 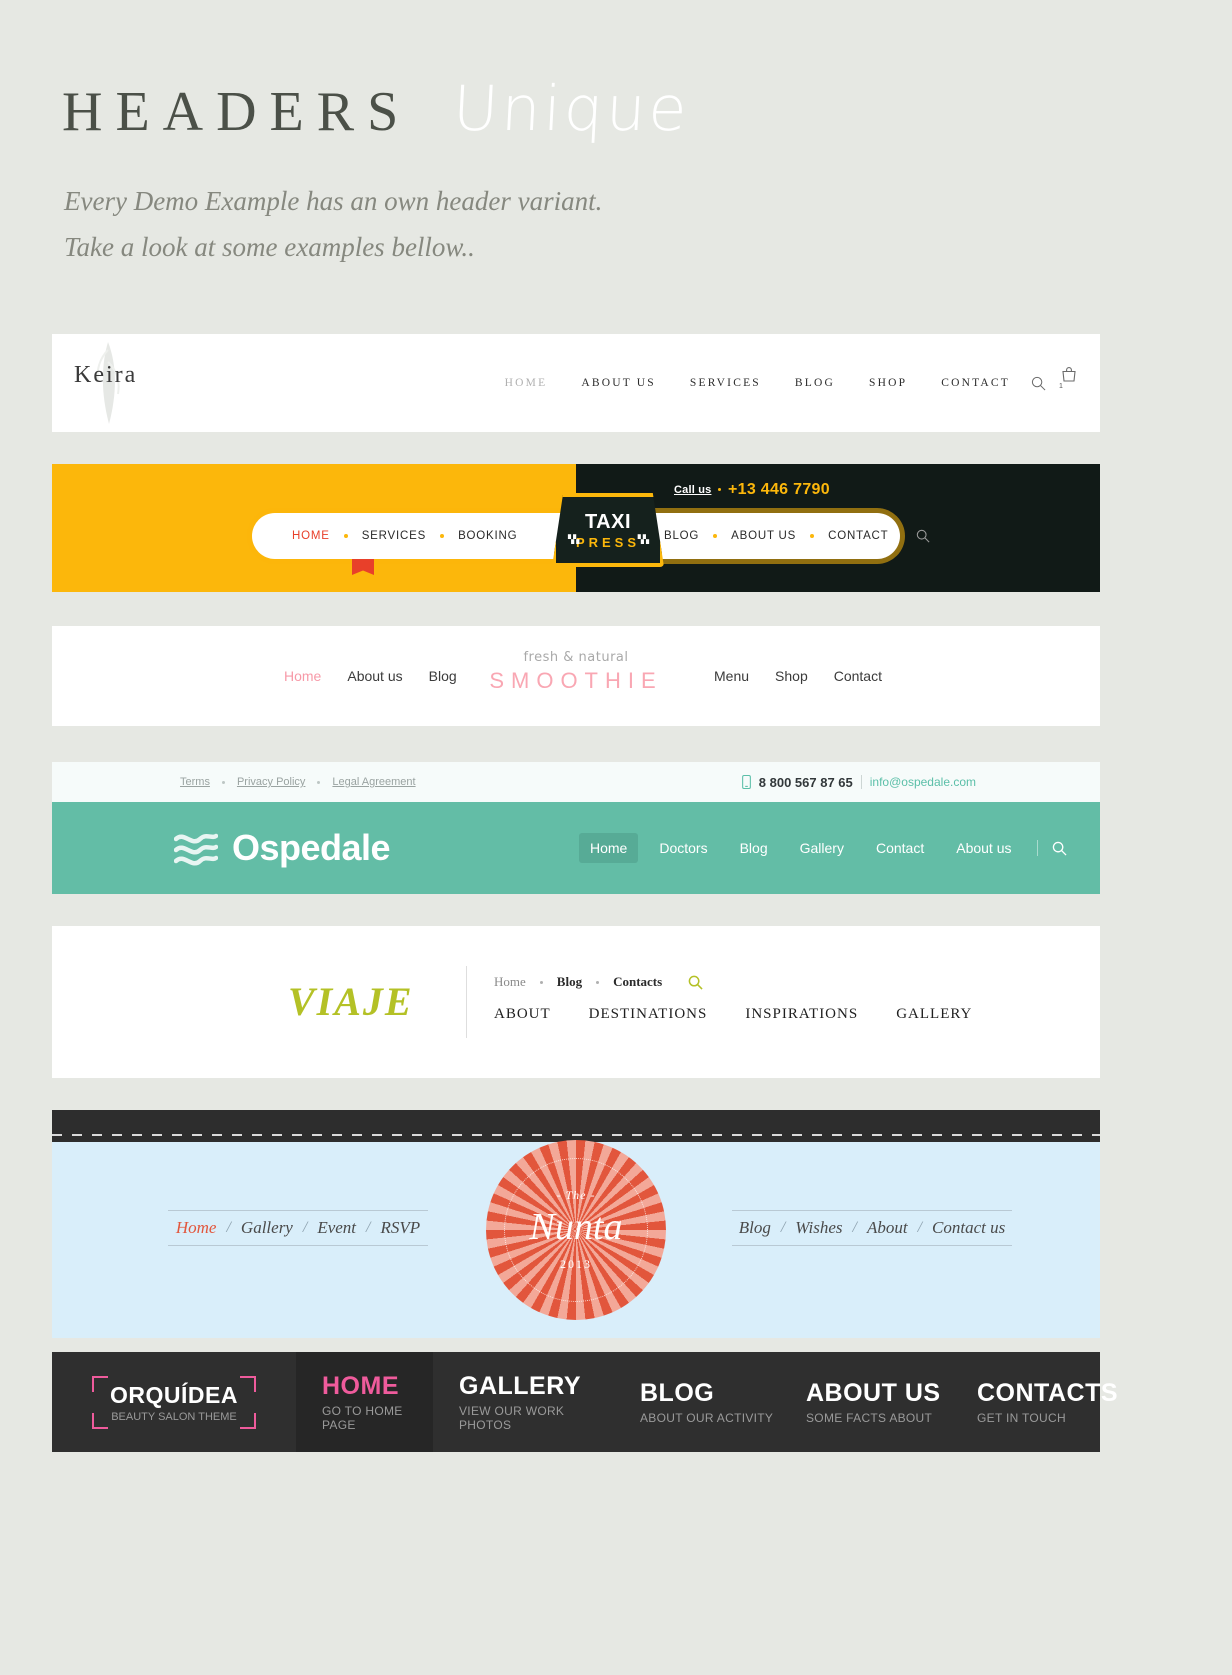 I want to click on viaje-top-nav: Home Blog Contacts, so click(x=598, y=982).